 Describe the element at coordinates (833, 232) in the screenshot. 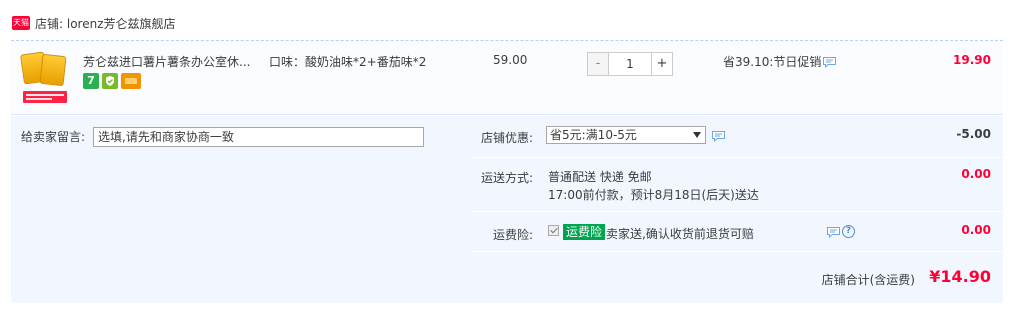

I see `insurance-chat-icon` at that location.